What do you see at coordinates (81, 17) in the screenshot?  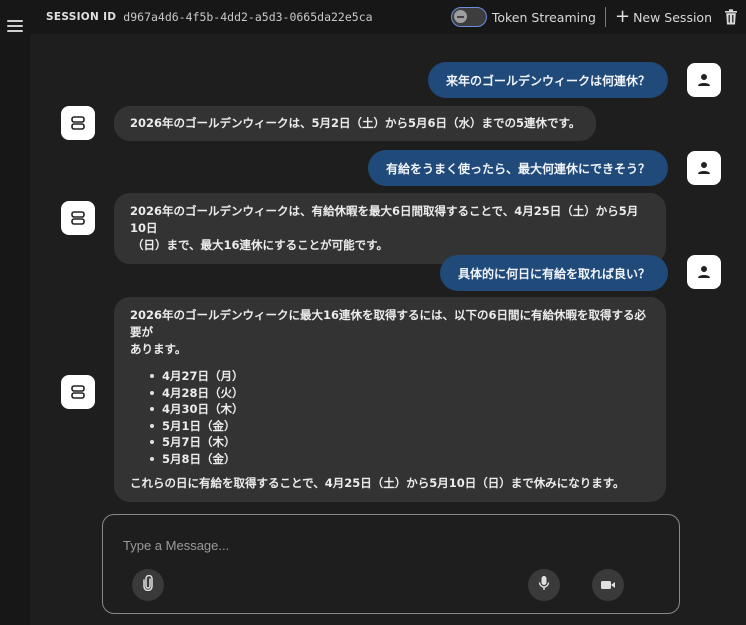 I see `session-id-label: SESSION ID` at bounding box center [81, 17].